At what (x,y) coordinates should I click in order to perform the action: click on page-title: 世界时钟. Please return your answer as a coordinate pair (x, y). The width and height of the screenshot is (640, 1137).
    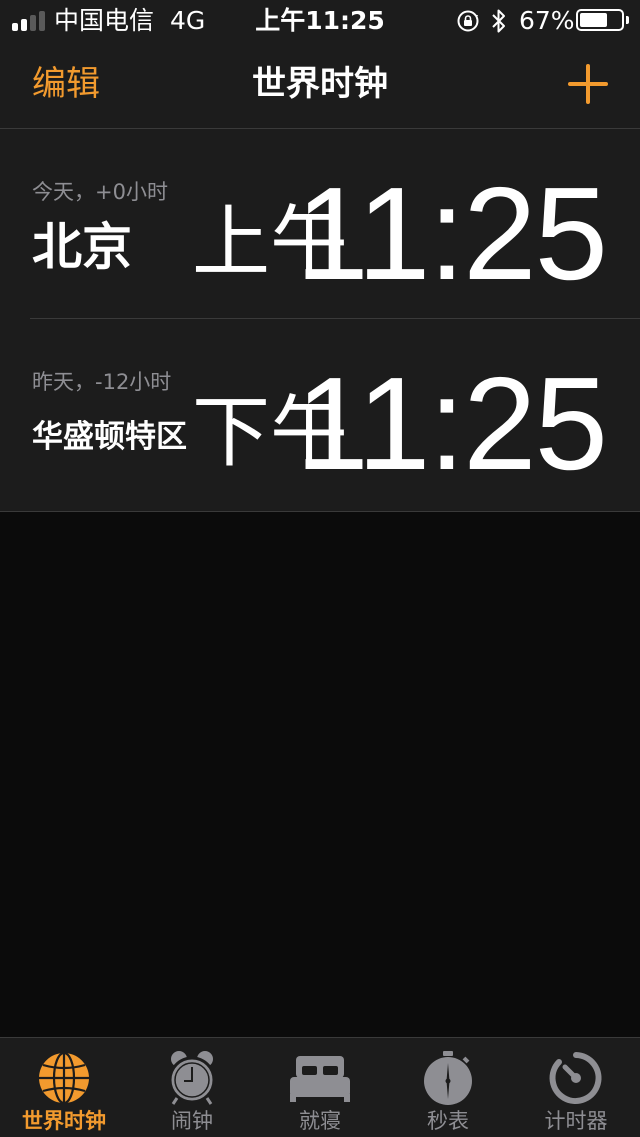
    Looking at the image, I should click on (320, 84).